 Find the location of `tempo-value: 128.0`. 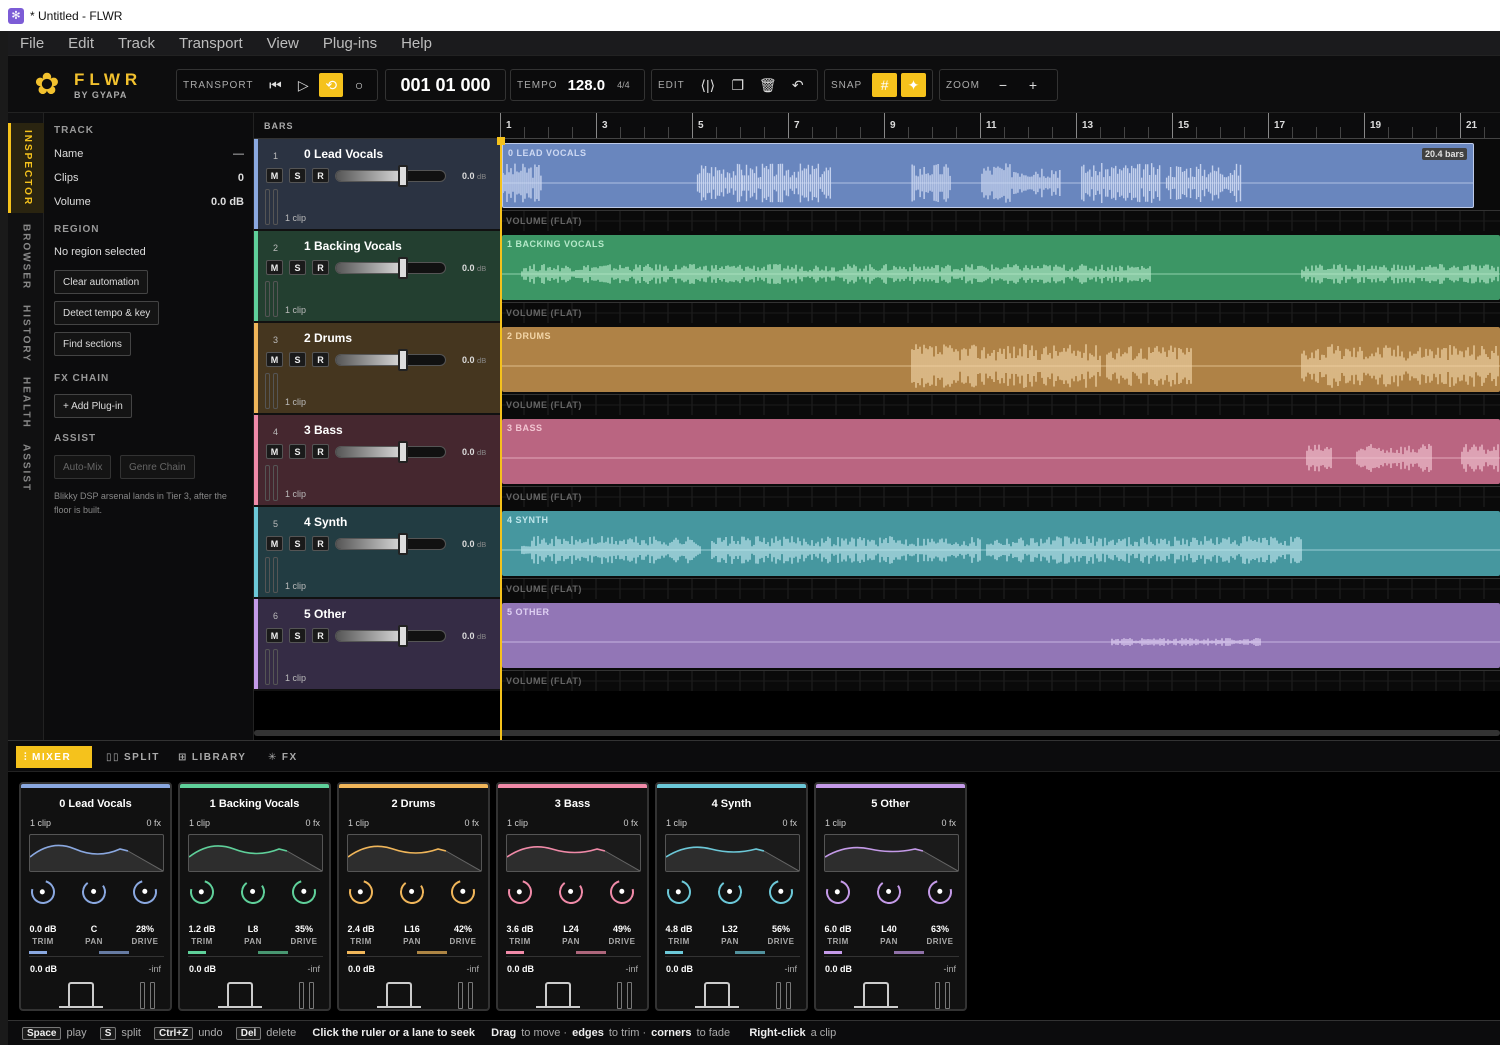

tempo-value: 128.0 is located at coordinates (587, 85).